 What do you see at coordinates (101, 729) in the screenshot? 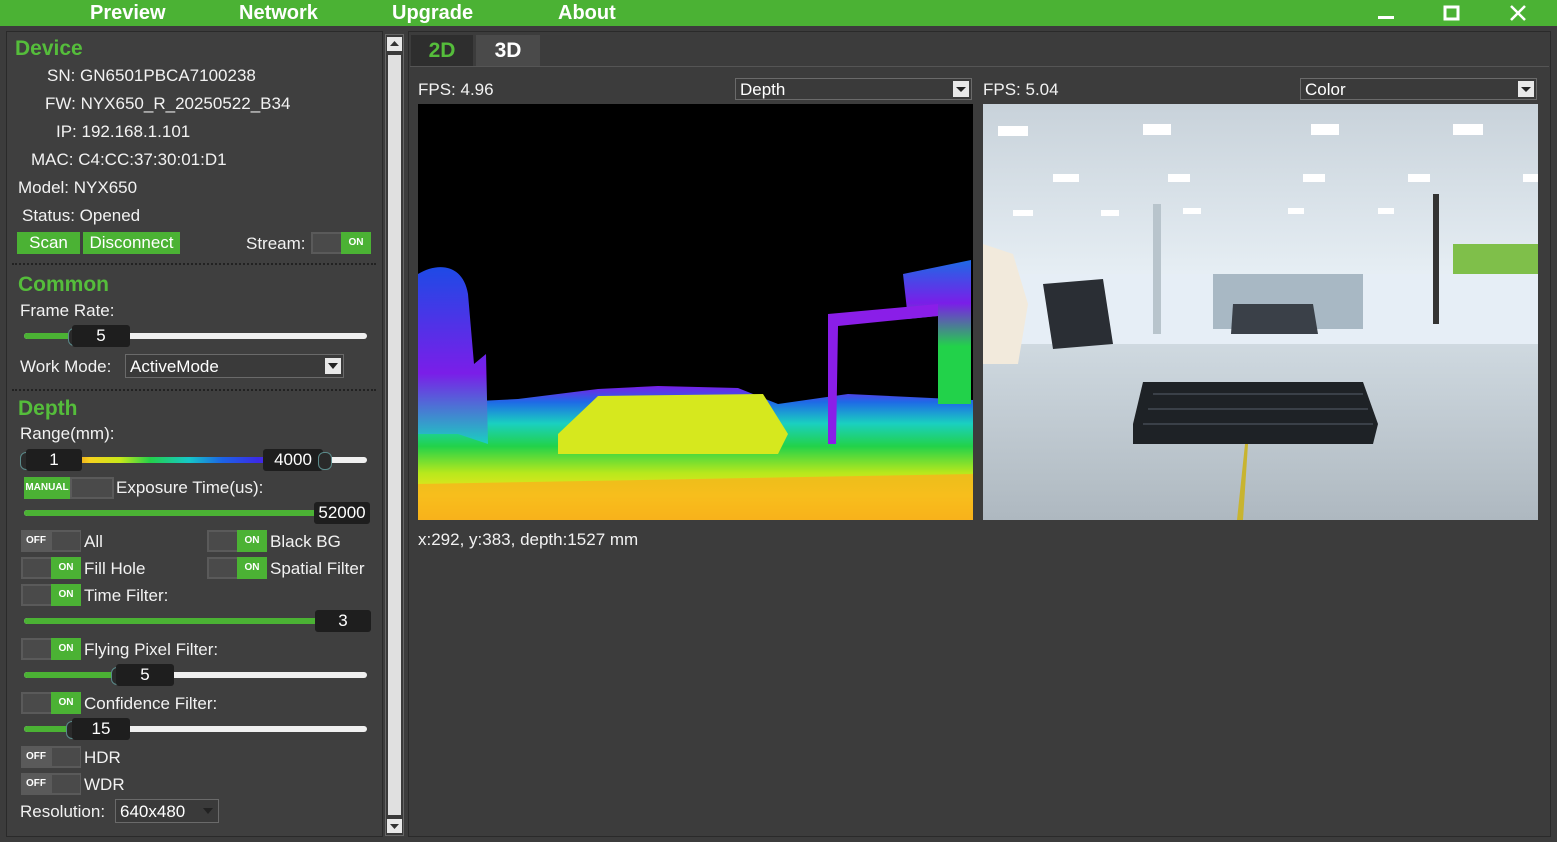
I see `confidence-value: 15` at bounding box center [101, 729].